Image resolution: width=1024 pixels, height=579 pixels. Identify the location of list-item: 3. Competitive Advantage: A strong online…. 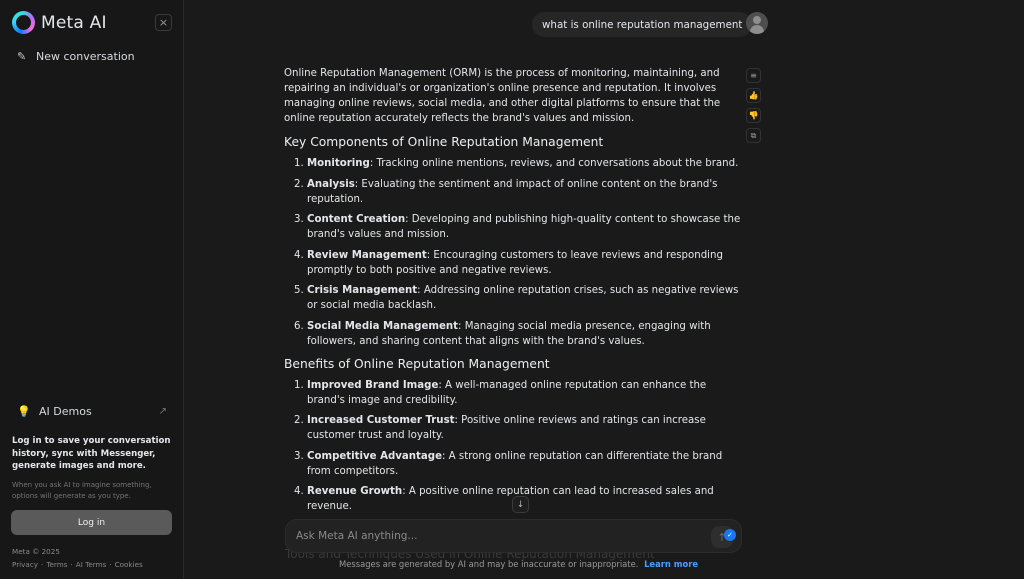
(518, 464).